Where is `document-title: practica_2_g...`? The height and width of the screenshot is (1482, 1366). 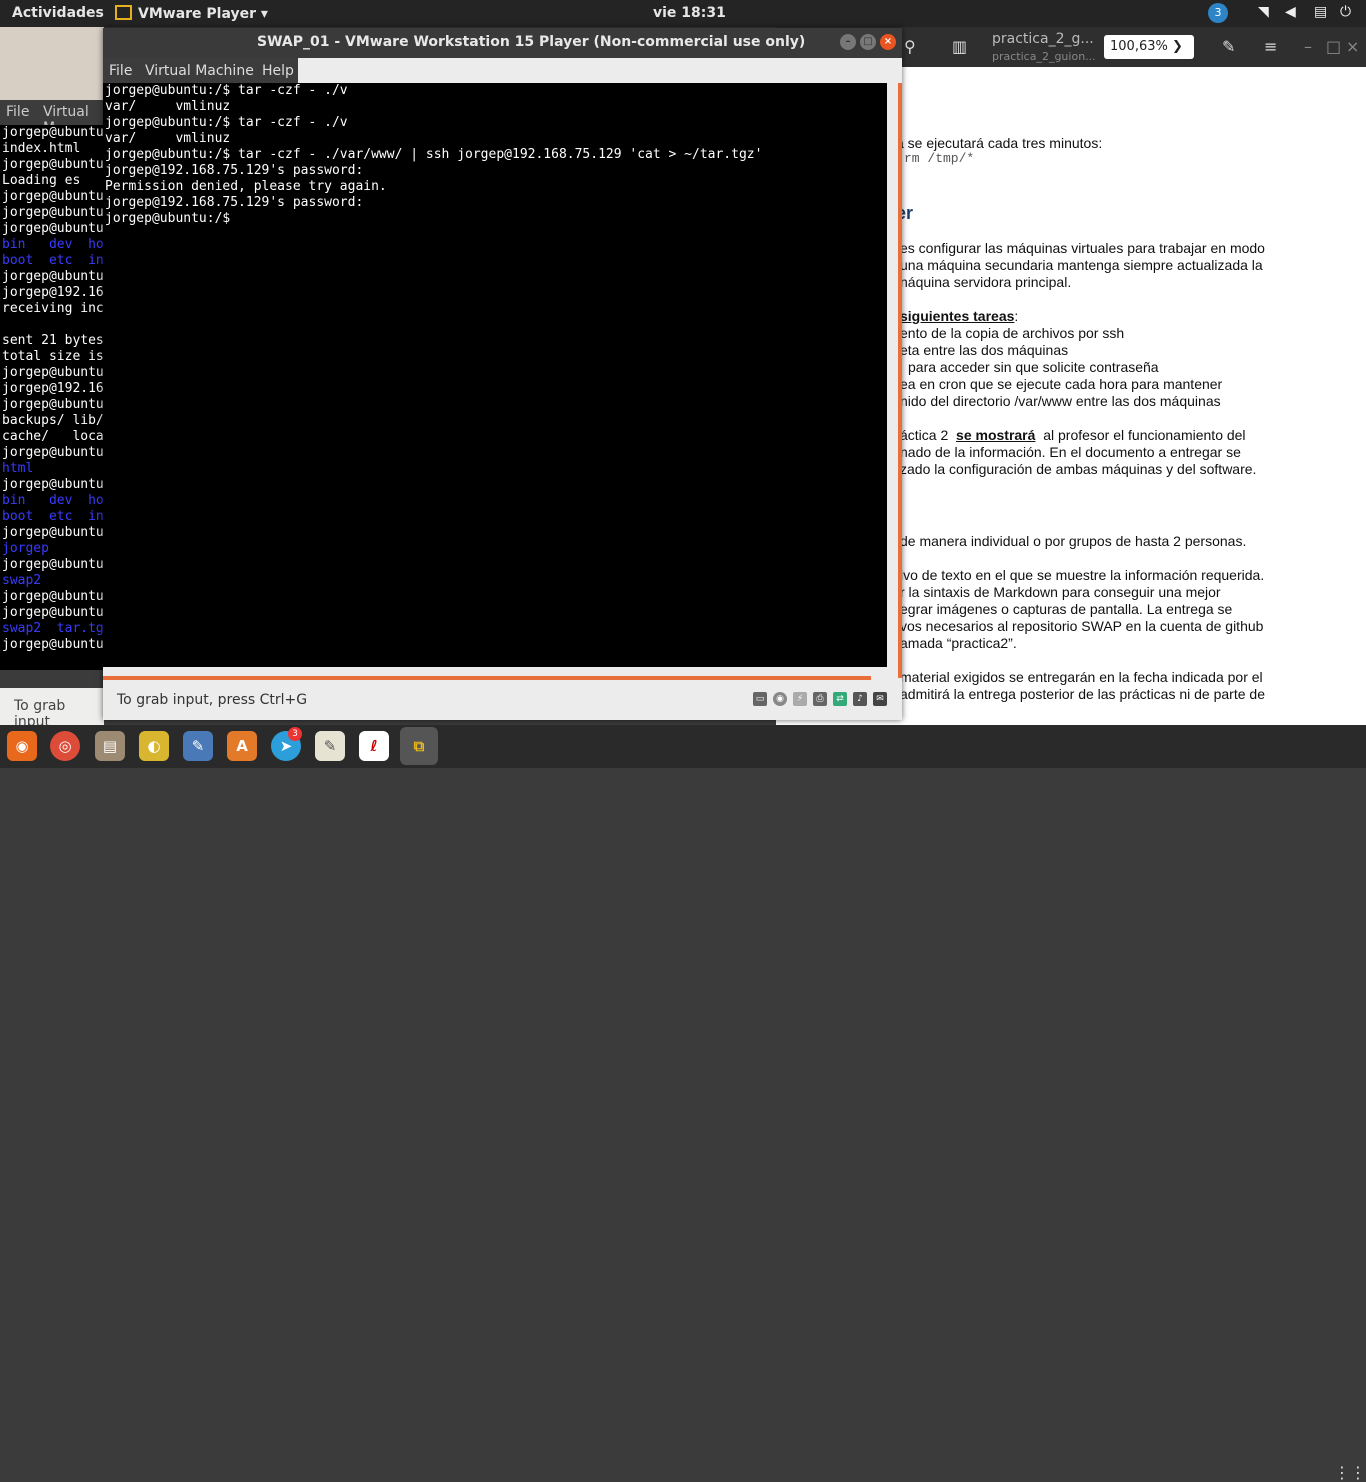
document-title: practica_2_g... is located at coordinates (1043, 39).